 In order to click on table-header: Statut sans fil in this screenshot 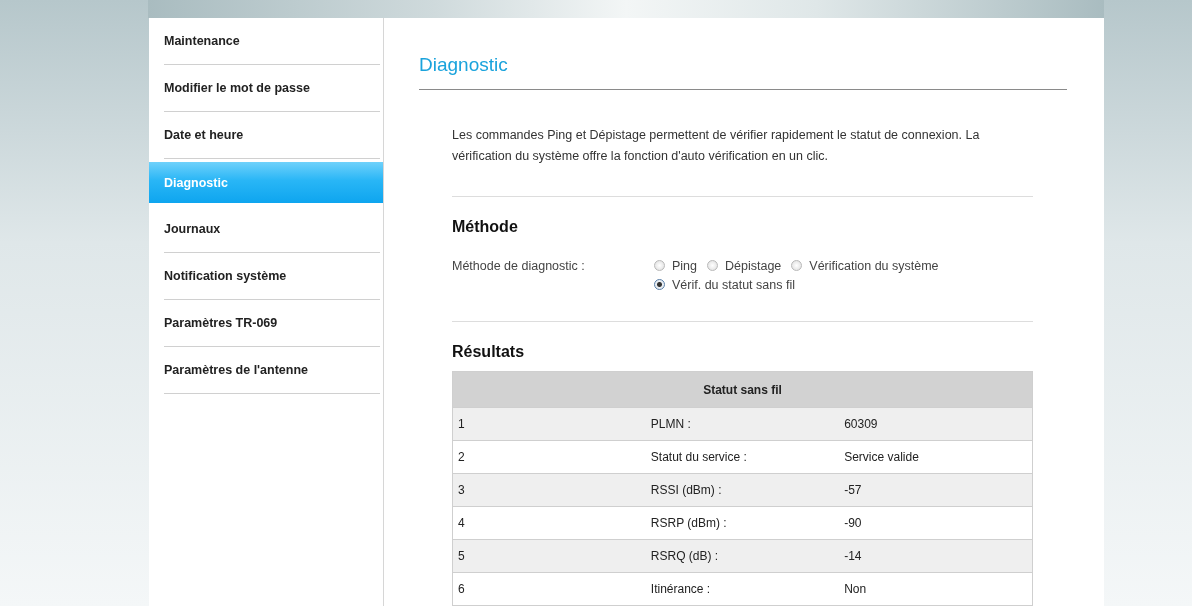, I will do `click(742, 389)`.